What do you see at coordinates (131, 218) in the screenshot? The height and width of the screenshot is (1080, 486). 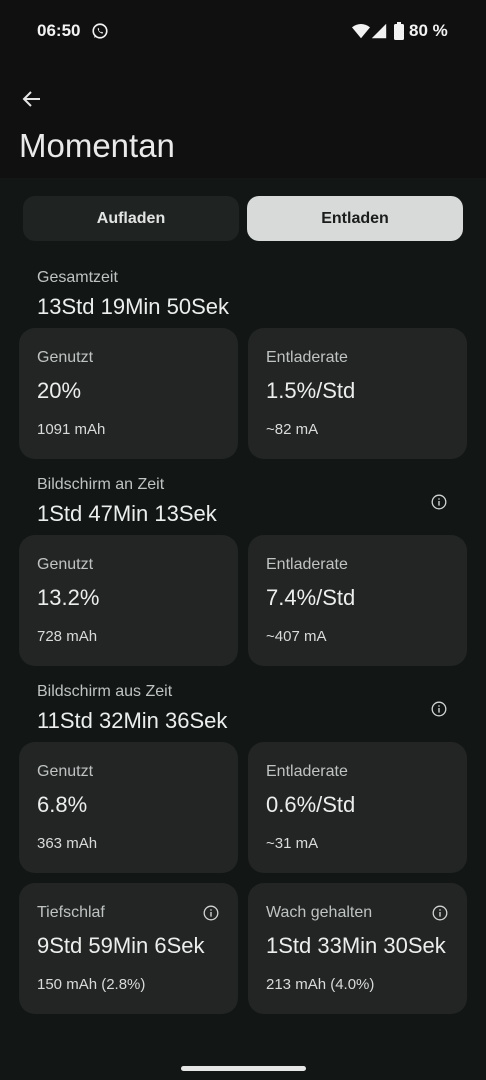 I see `tab-charge: Aufladen` at bounding box center [131, 218].